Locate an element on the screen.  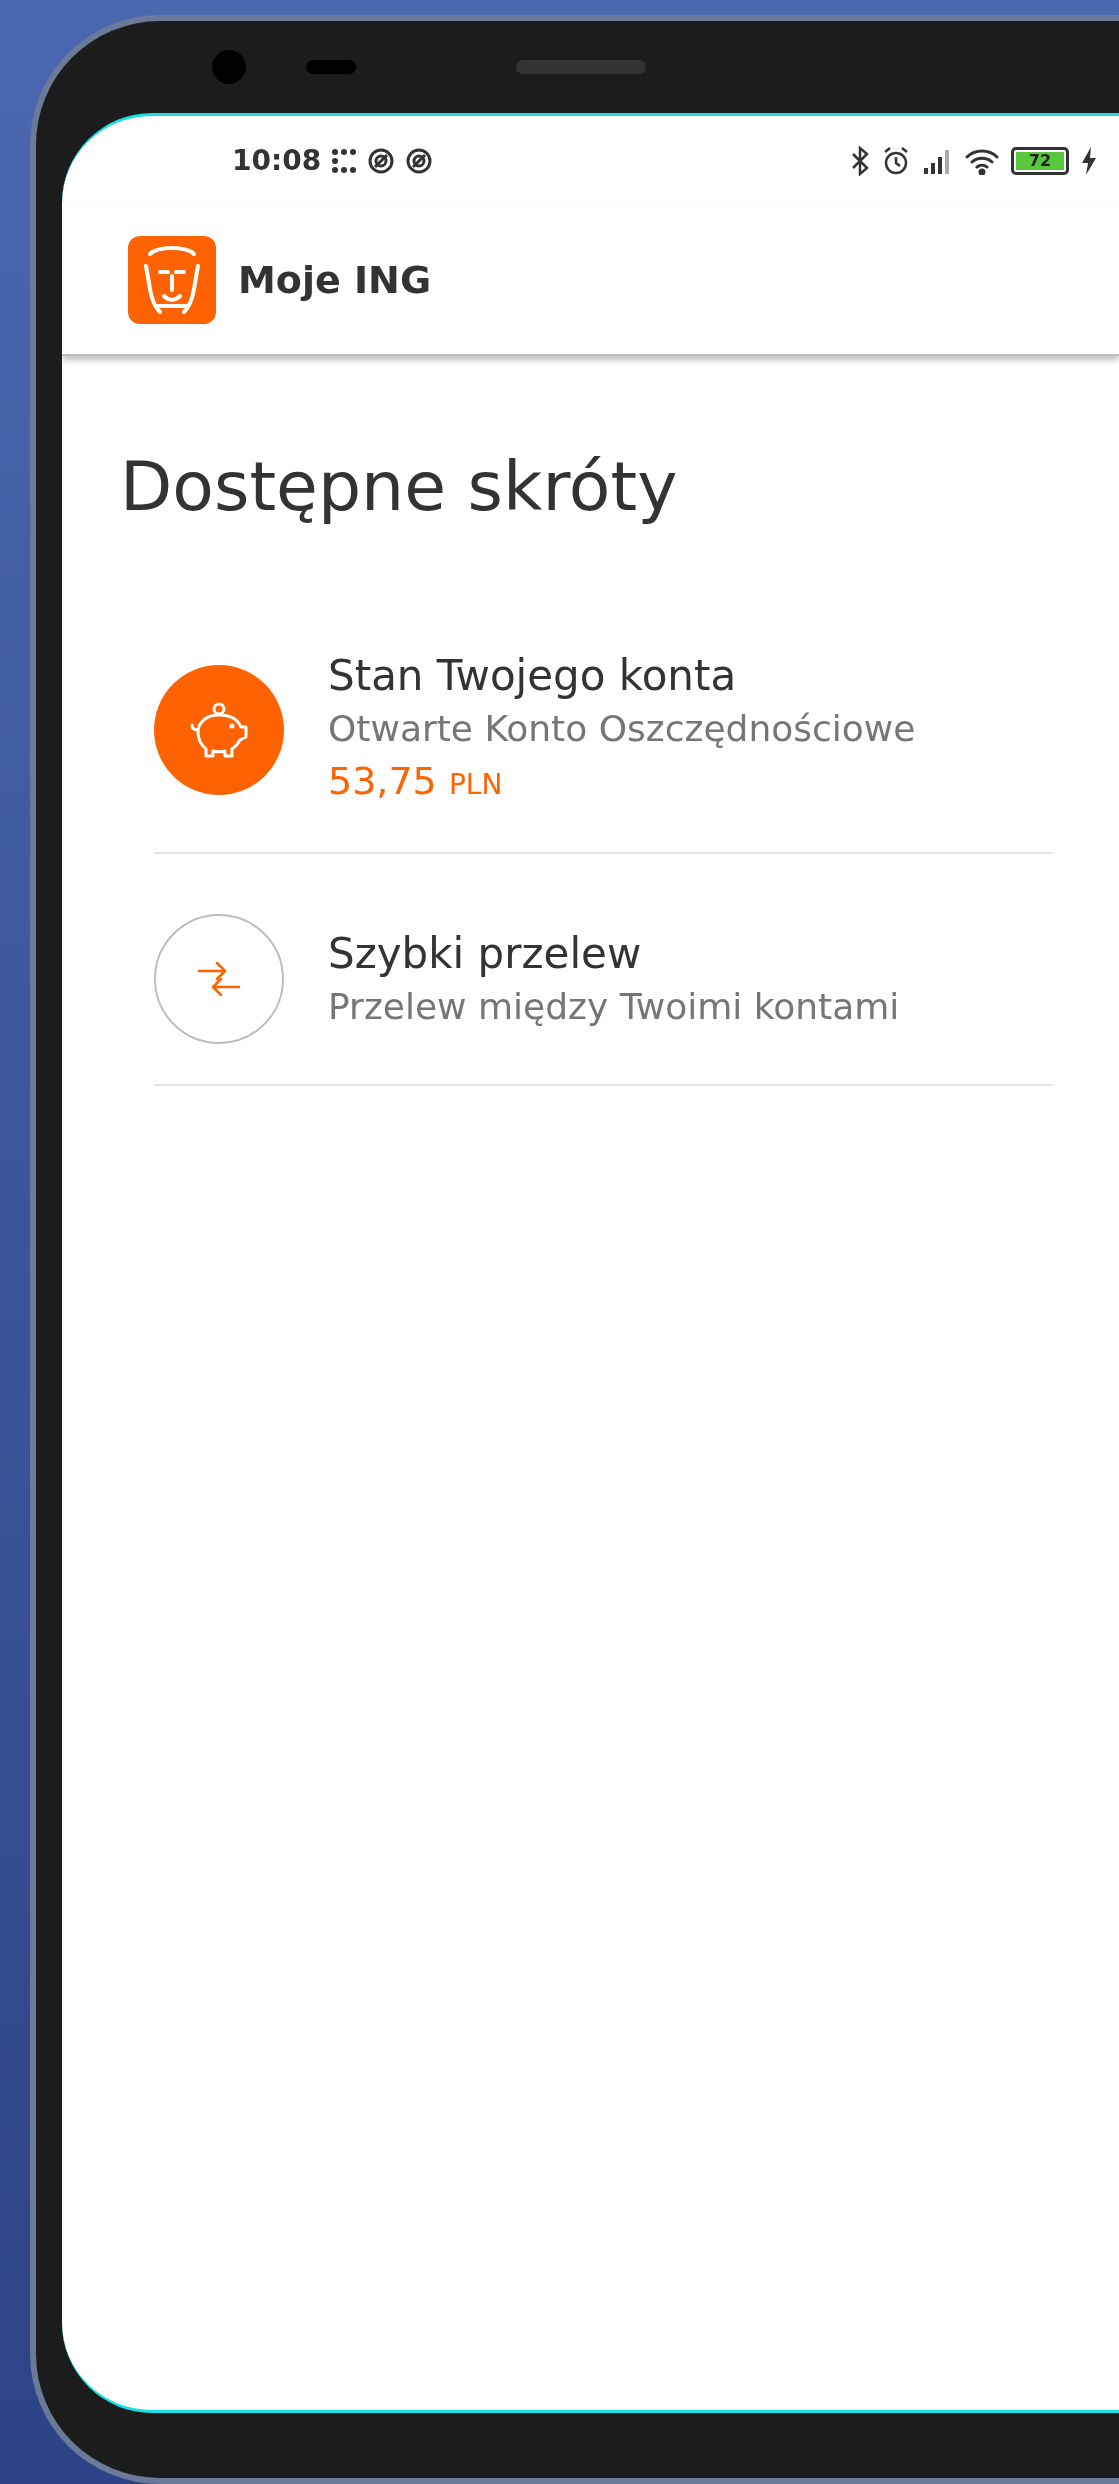
page-title: Dostępne skróty is located at coordinates (399, 487).